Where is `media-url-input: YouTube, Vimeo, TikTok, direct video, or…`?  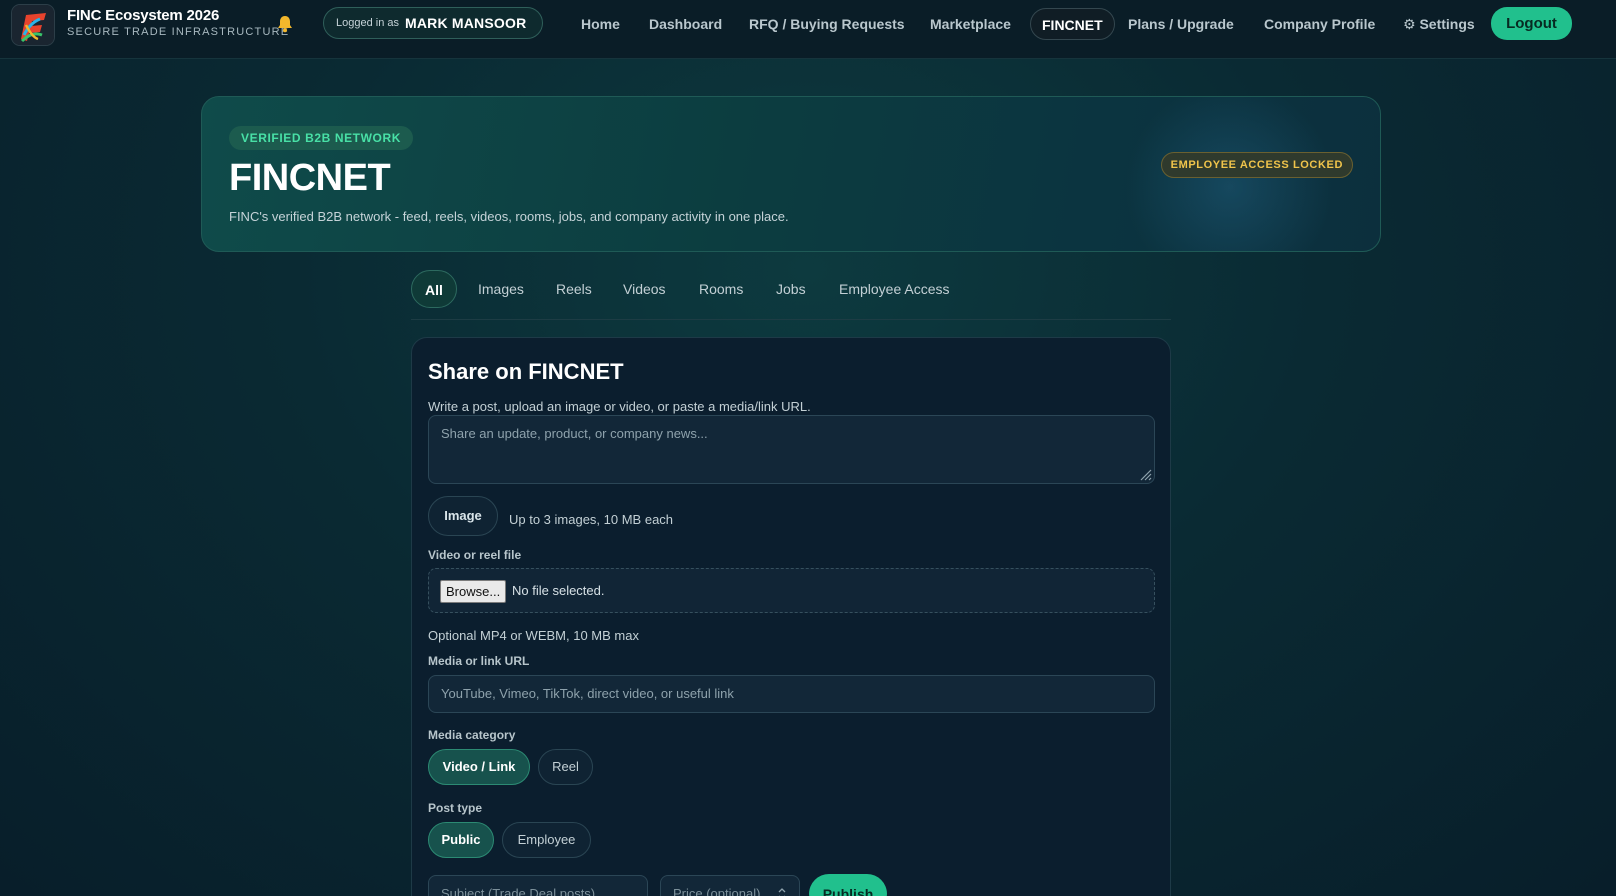
media-url-input: YouTube, Vimeo, TikTok, direct video, or… is located at coordinates (791, 694).